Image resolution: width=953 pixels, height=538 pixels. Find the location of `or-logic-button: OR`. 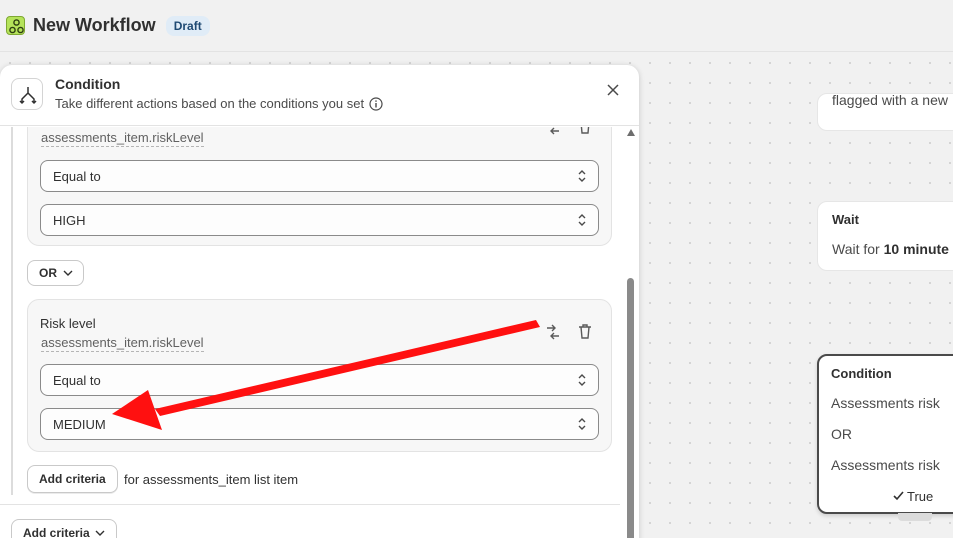

or-logic-button: OR is located at coordinates (55, 273).